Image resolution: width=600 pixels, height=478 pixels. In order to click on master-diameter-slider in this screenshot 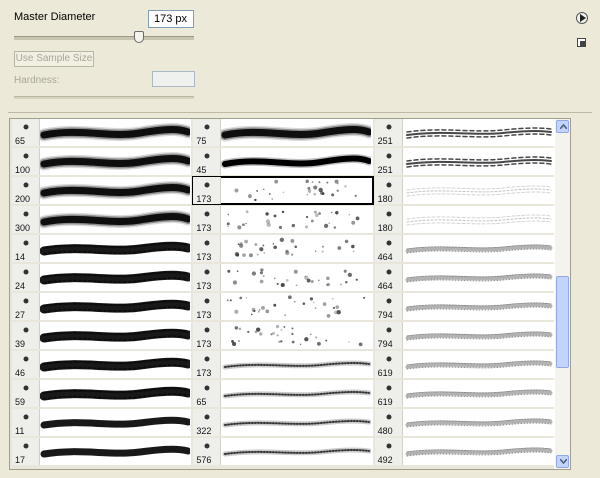, I will do `click(104, 38)`.